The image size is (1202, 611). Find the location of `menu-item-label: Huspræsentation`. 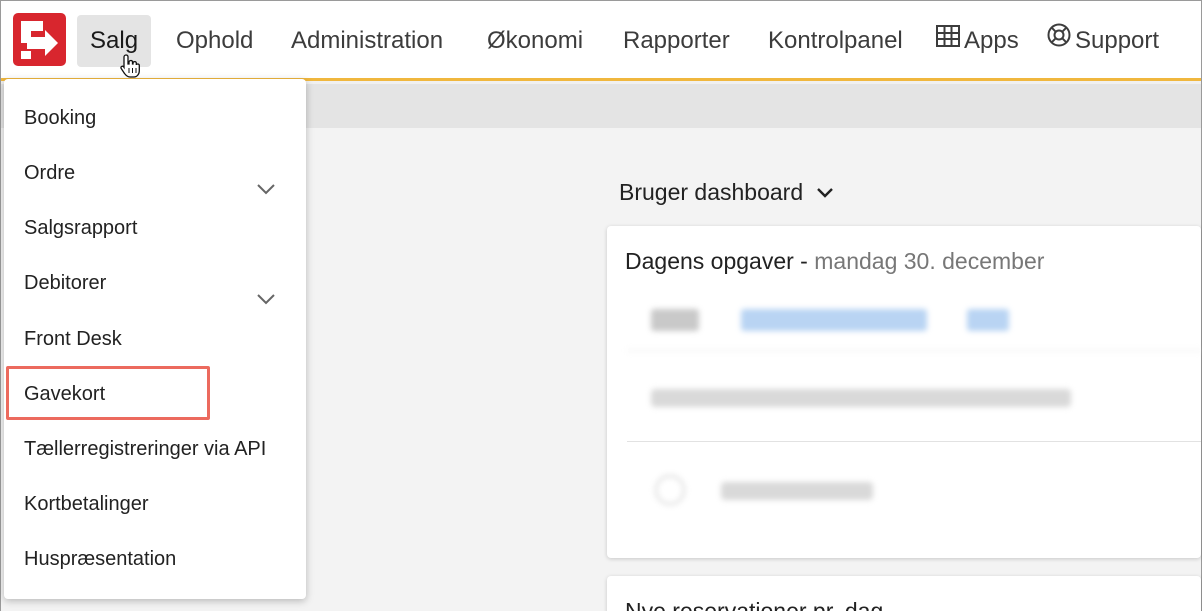

menu-item-label: Huspræsentation is located at coordinates (100, 559).